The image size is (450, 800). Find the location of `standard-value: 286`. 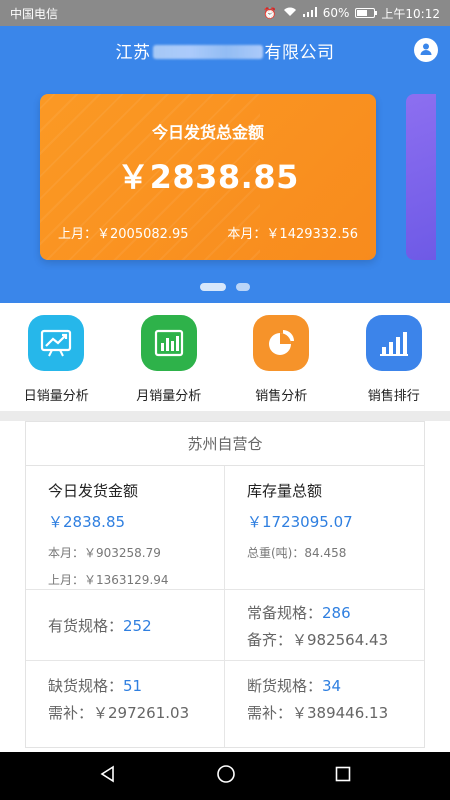

standard-value: 286 is located at coordinates (336, 613).